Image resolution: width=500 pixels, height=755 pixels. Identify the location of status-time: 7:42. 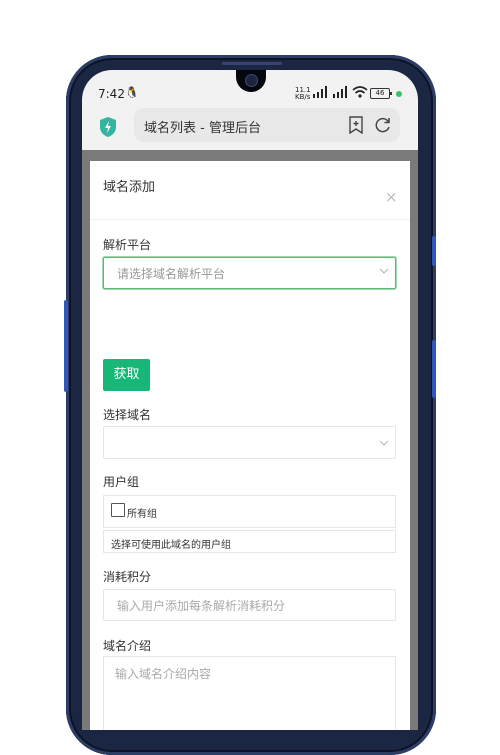
(111, 94).